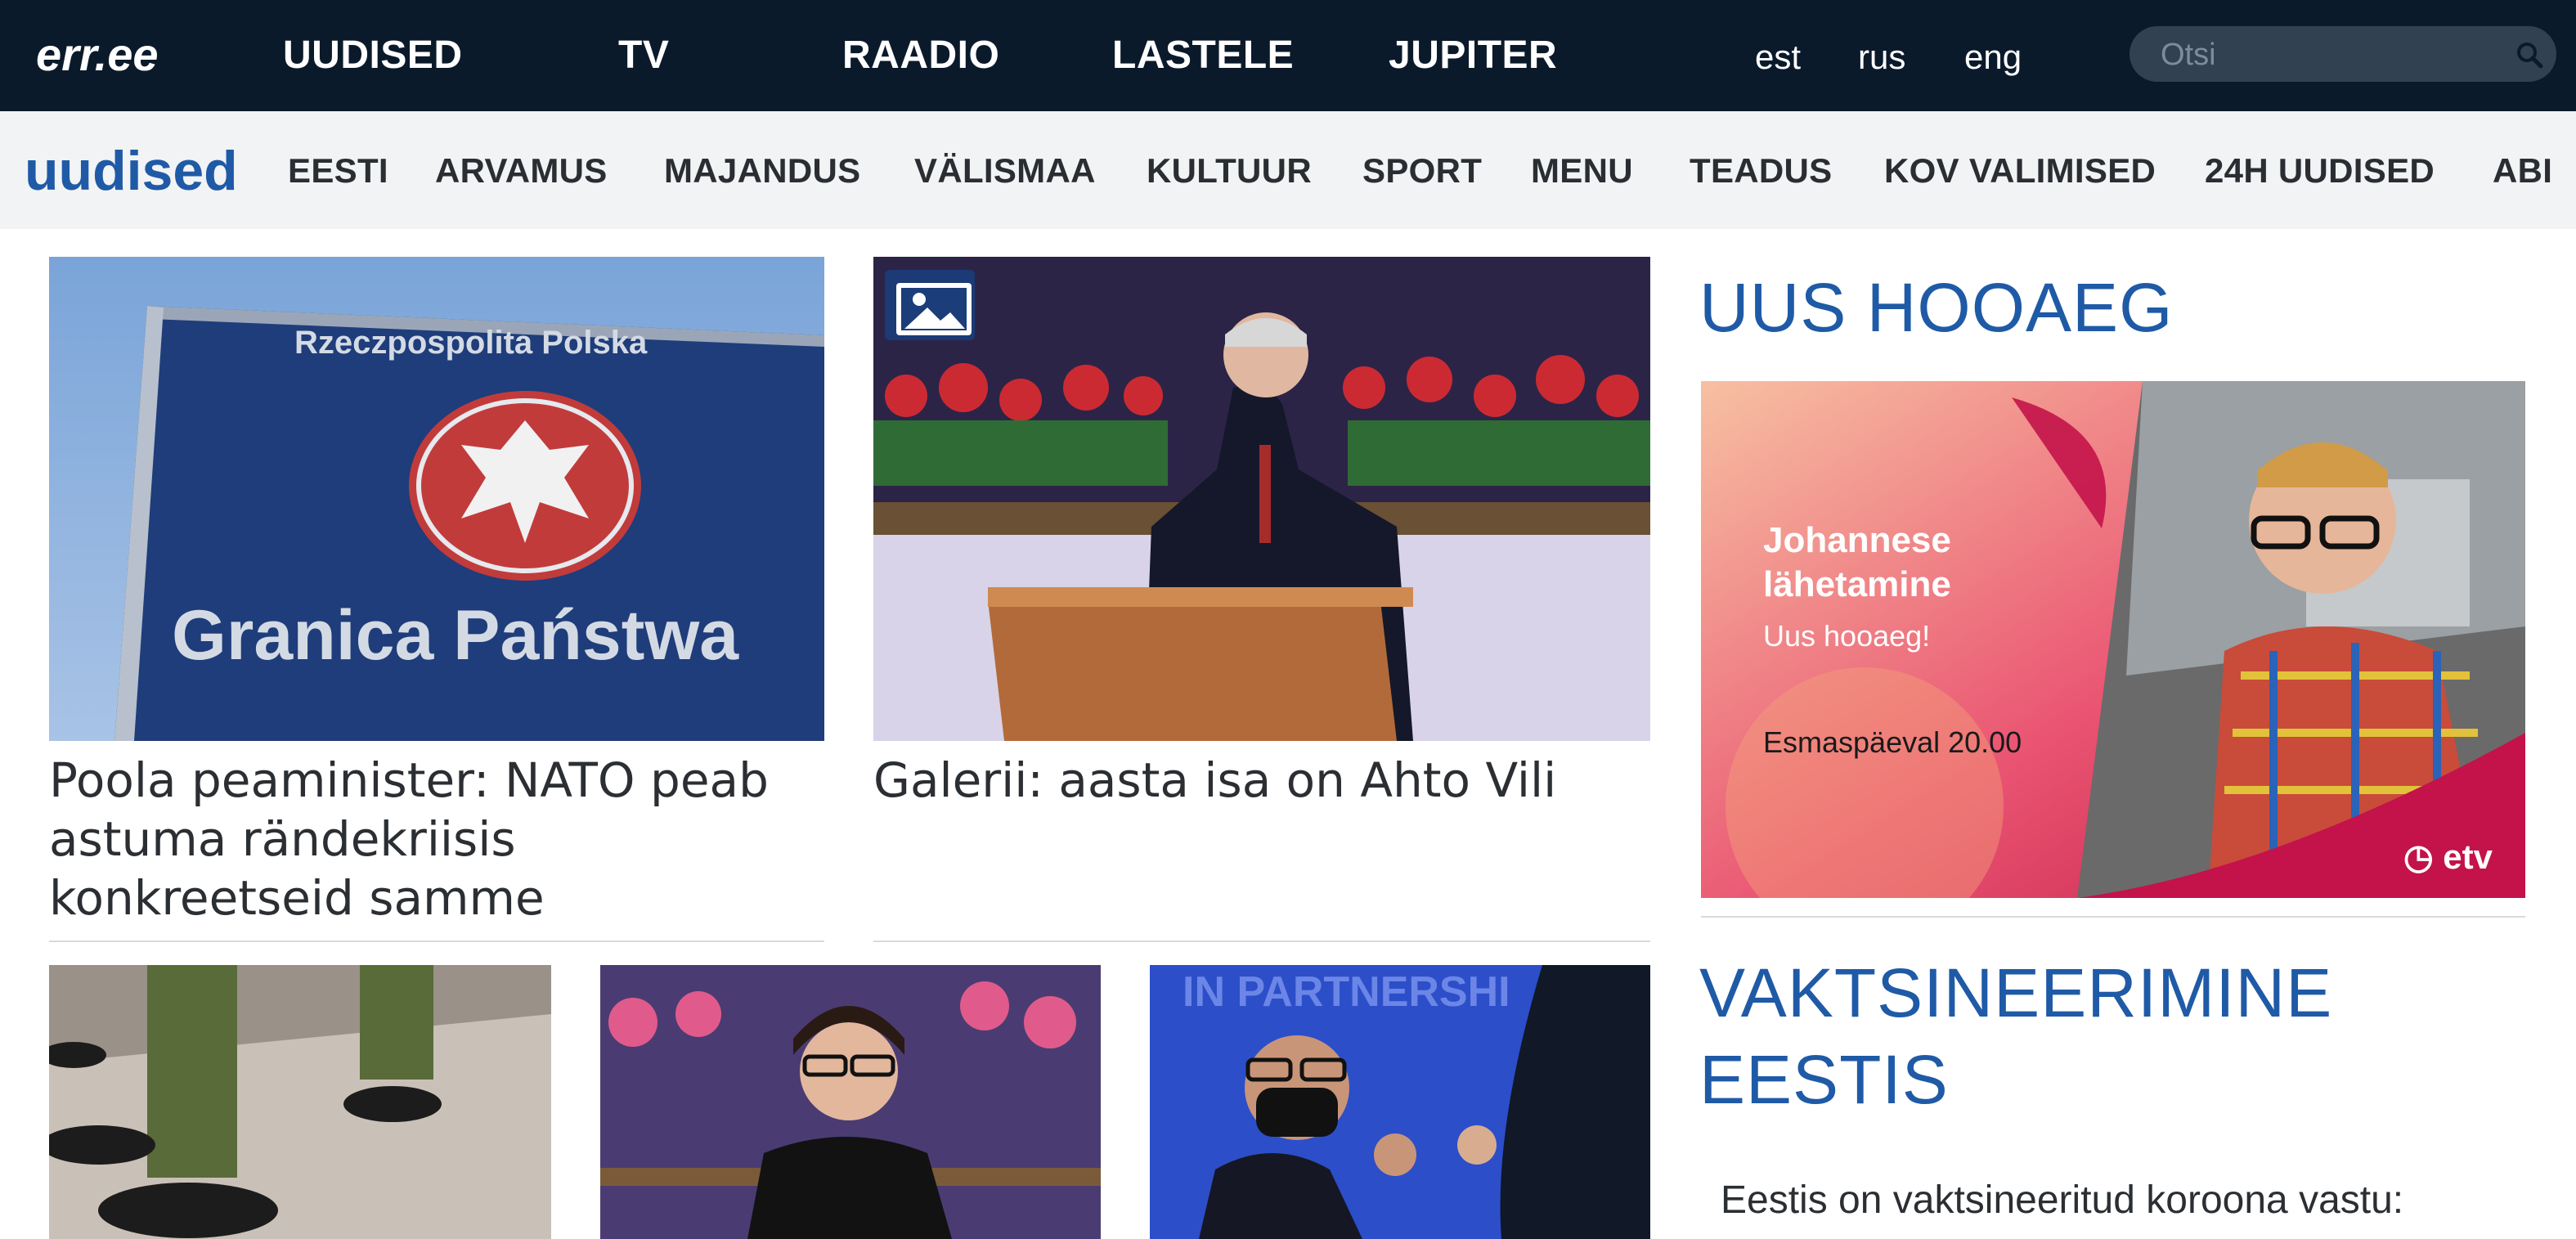 Image resolution: width=2576 pixels, height=1239 pixels. I want to click on etv-logo: ◷ etv, so click(2448, 857).